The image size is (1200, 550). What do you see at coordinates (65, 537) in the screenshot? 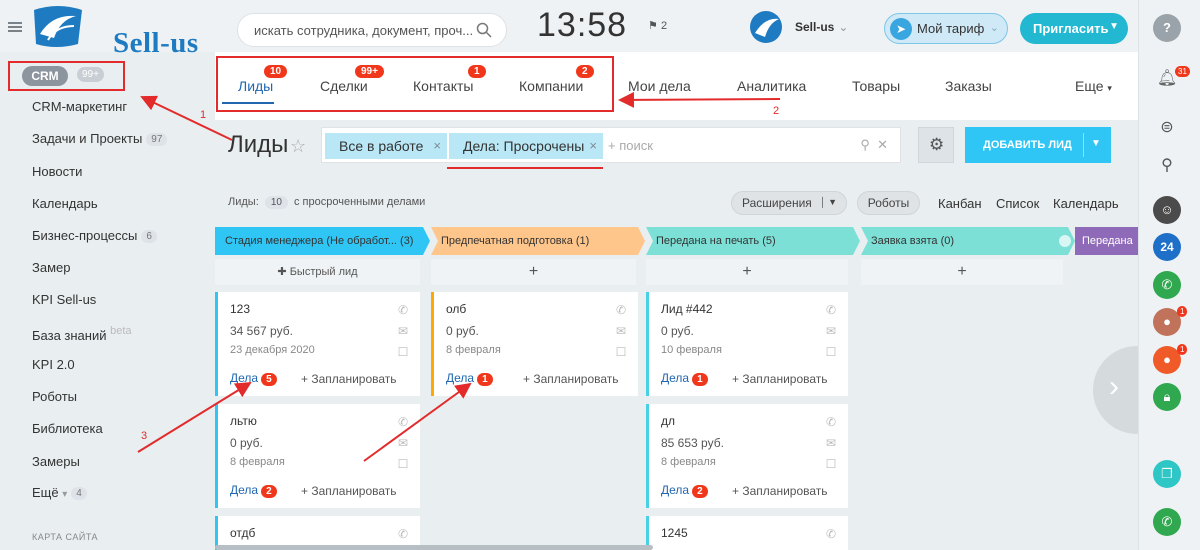
I see `sitemap-link: КАРТА САЙТА` at bounding box center [65, 537].